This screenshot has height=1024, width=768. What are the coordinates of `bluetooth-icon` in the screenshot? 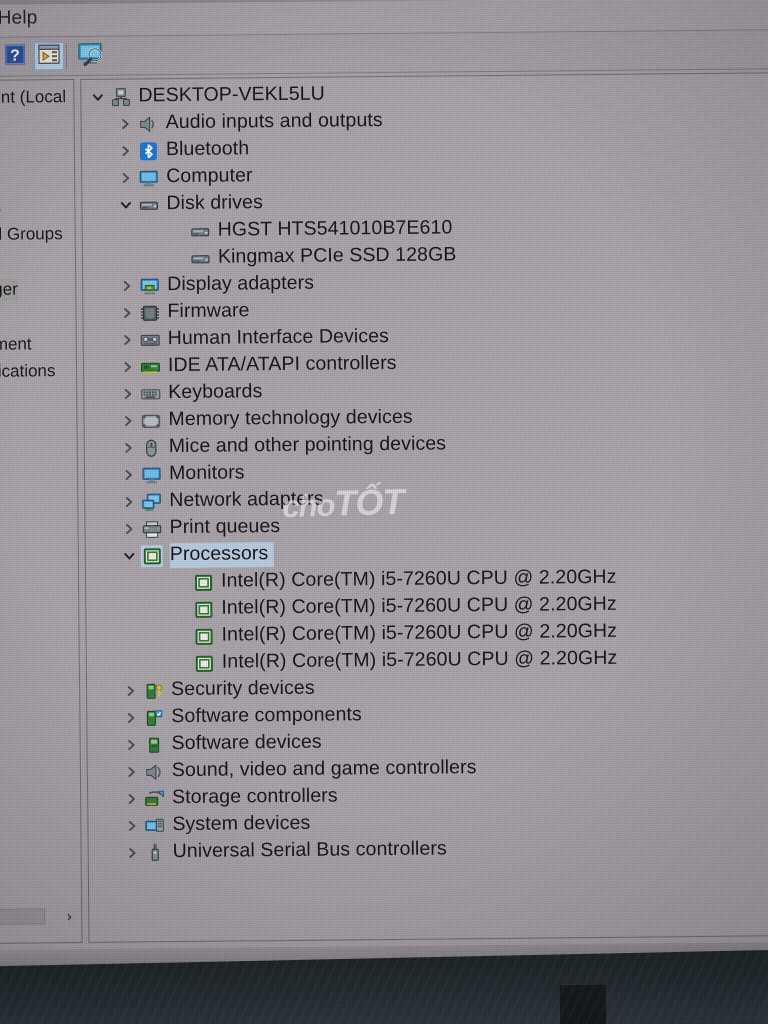 It's located at (148, 151).